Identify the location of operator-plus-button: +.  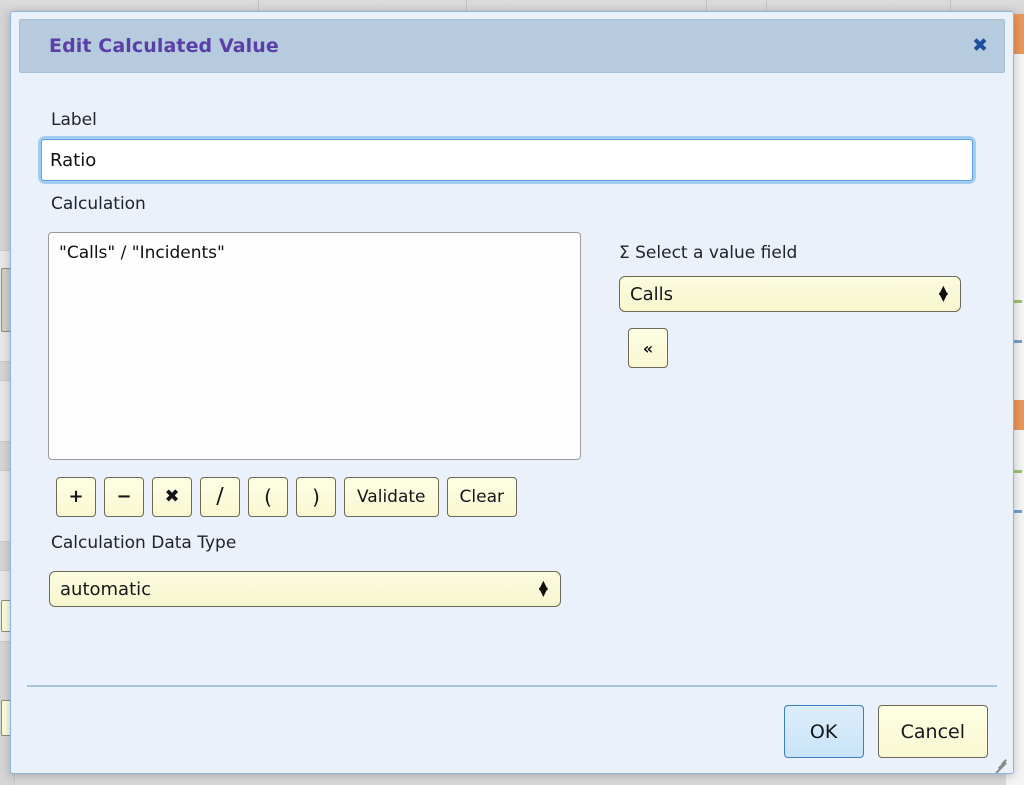
(76, 497).